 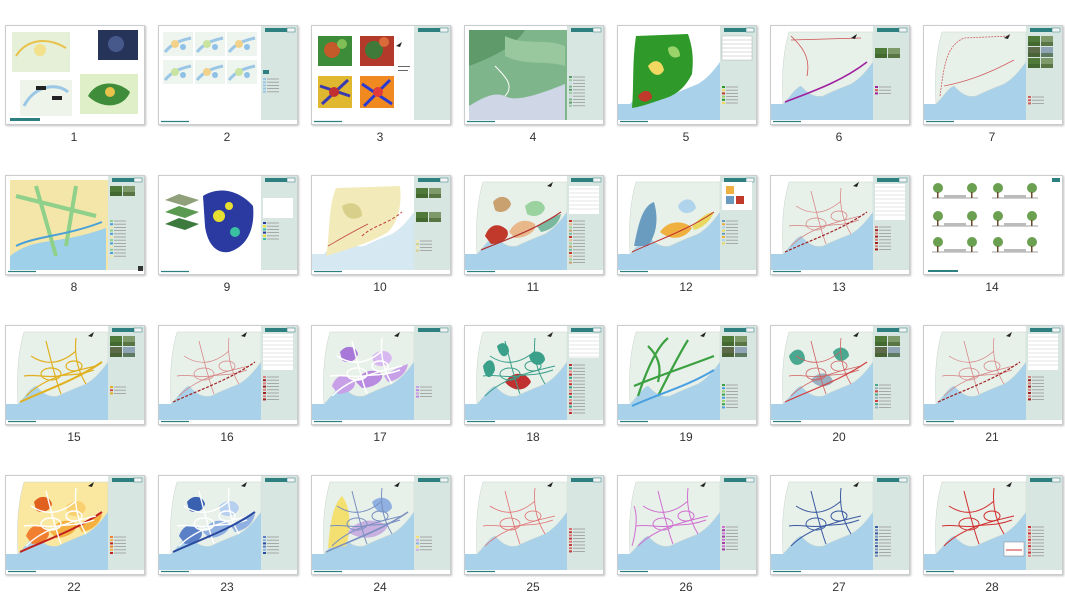 I want to click on page-number-label: 13, so click(x=839, y=287).